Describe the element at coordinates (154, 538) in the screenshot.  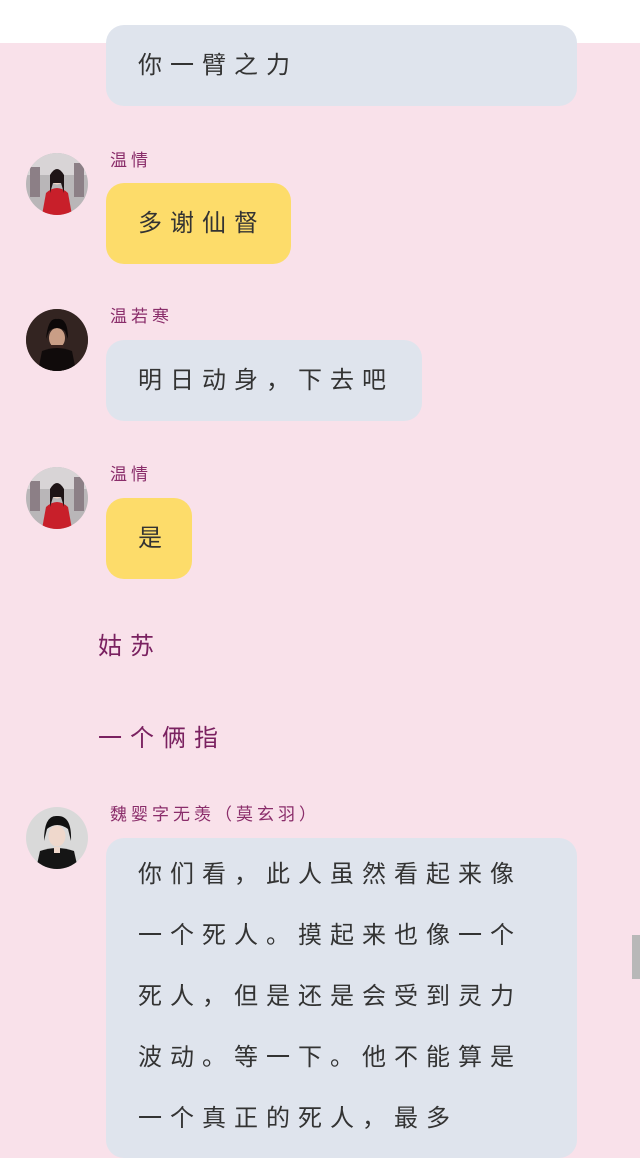
I see `message-text: 是` at that location.